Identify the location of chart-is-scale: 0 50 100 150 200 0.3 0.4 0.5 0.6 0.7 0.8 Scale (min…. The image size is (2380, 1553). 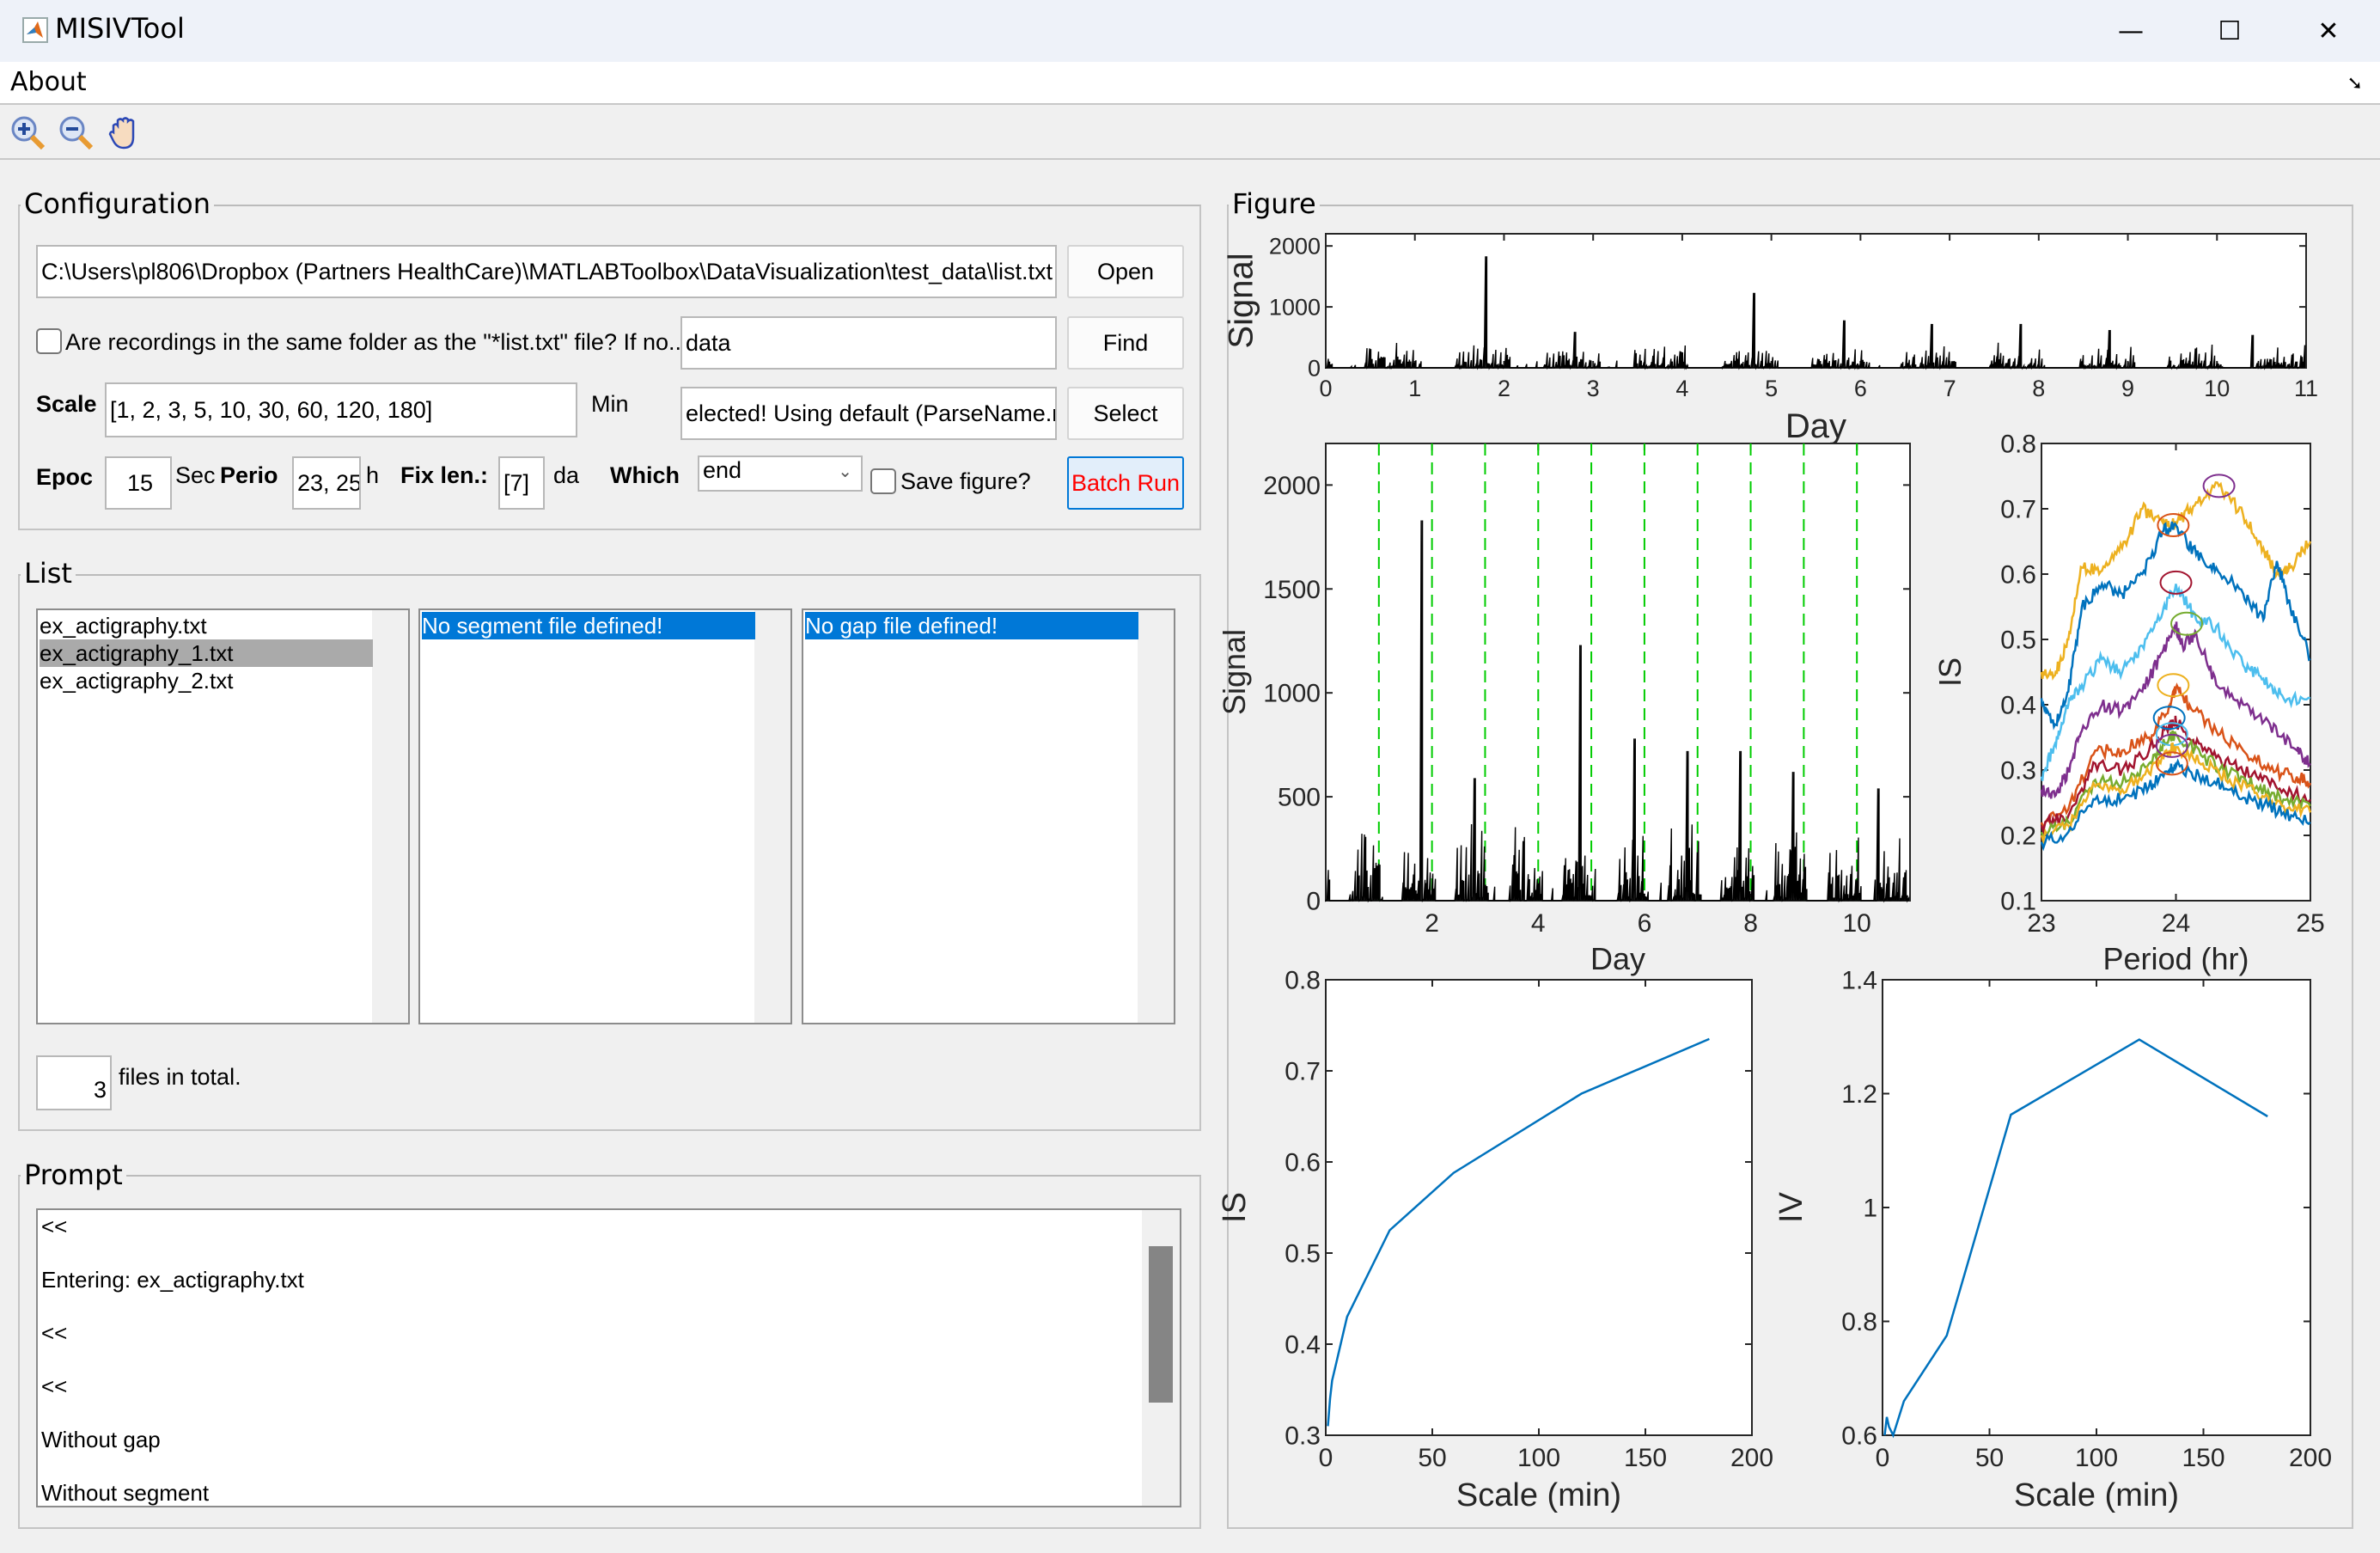
(1495, 1240).